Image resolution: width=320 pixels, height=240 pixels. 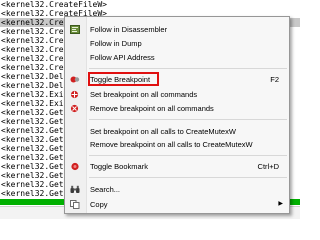 What do you see at coordinates (75, 204) in the screenshot?
I see `copy-icon` at bounding box center [75, 204].